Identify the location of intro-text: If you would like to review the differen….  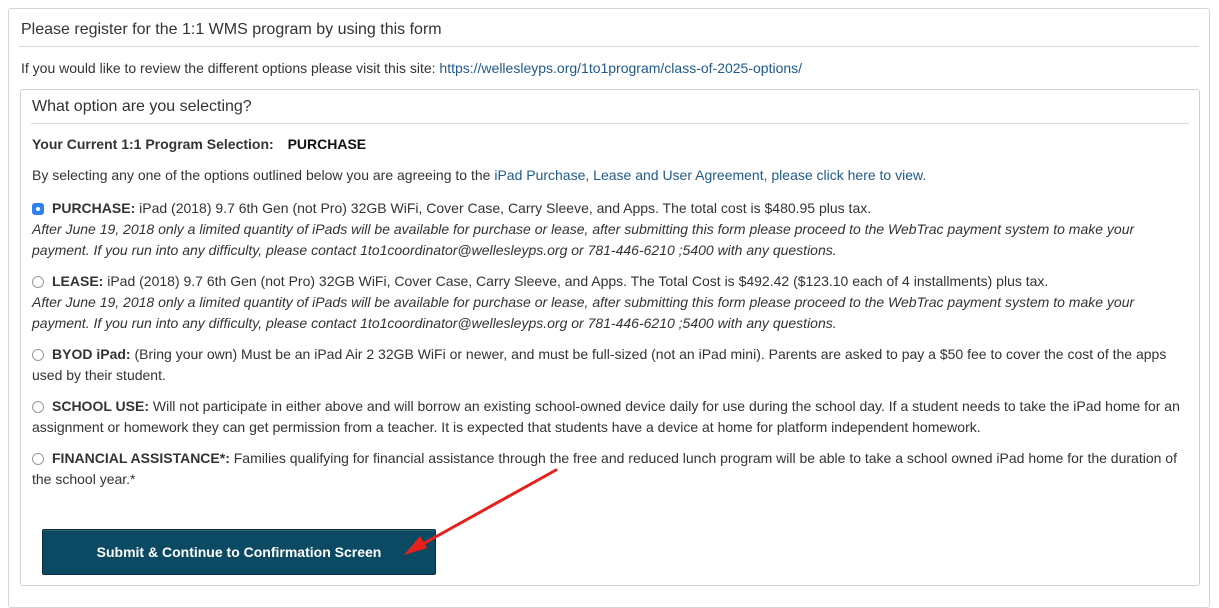
(411, 68).